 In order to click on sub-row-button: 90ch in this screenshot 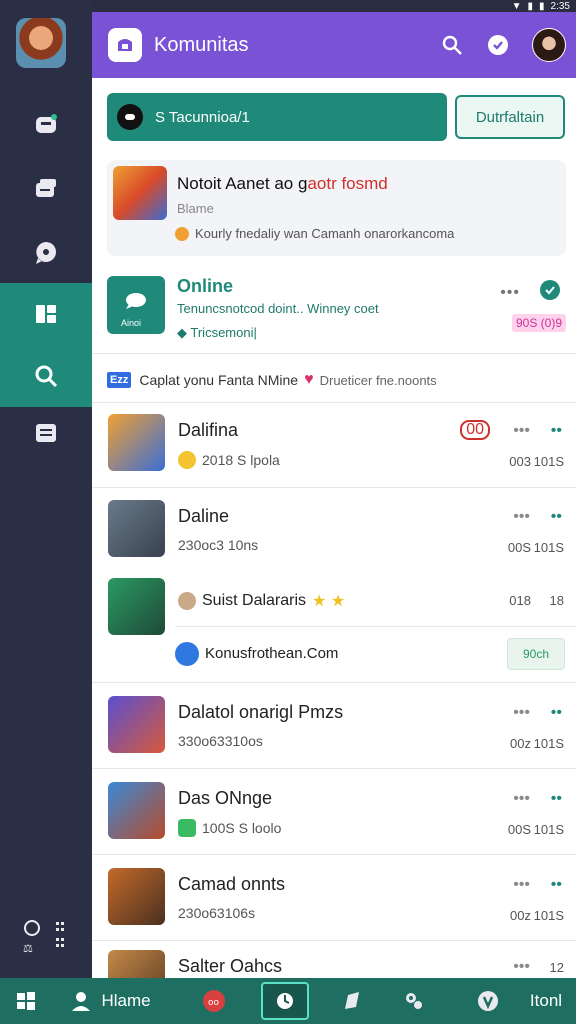, I will do `click(536, 654)`.